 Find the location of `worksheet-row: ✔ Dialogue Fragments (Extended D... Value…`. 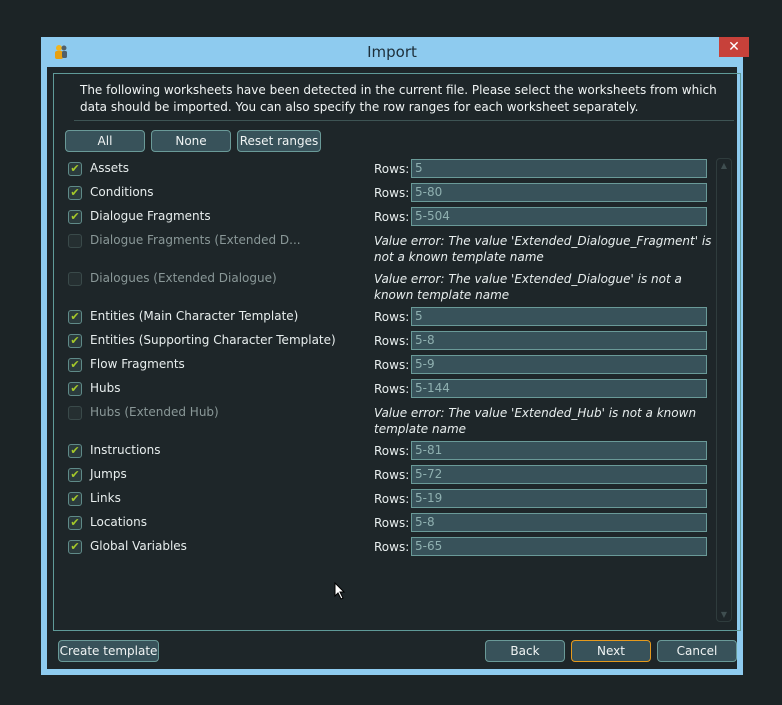

worksheet-row: ✔ Dialogue Fragments (Extended D... Value… is located at coordinates (384, 247).